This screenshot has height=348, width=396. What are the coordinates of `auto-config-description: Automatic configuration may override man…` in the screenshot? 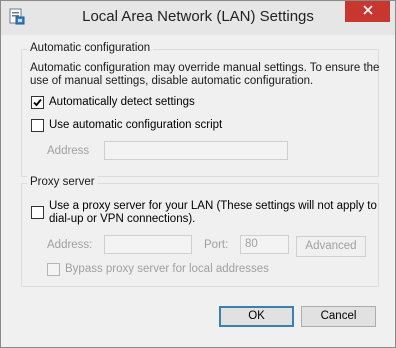 It's located at (205, 74).